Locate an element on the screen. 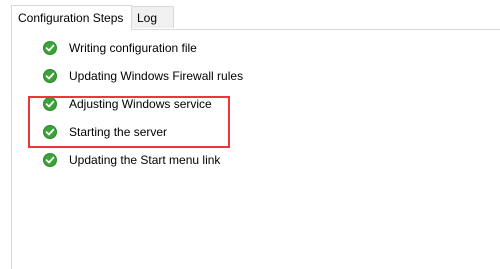 The width and height of the screenshot is (500, 269). step-item: Updating the Start menu link is located at coordinates (131, 160).